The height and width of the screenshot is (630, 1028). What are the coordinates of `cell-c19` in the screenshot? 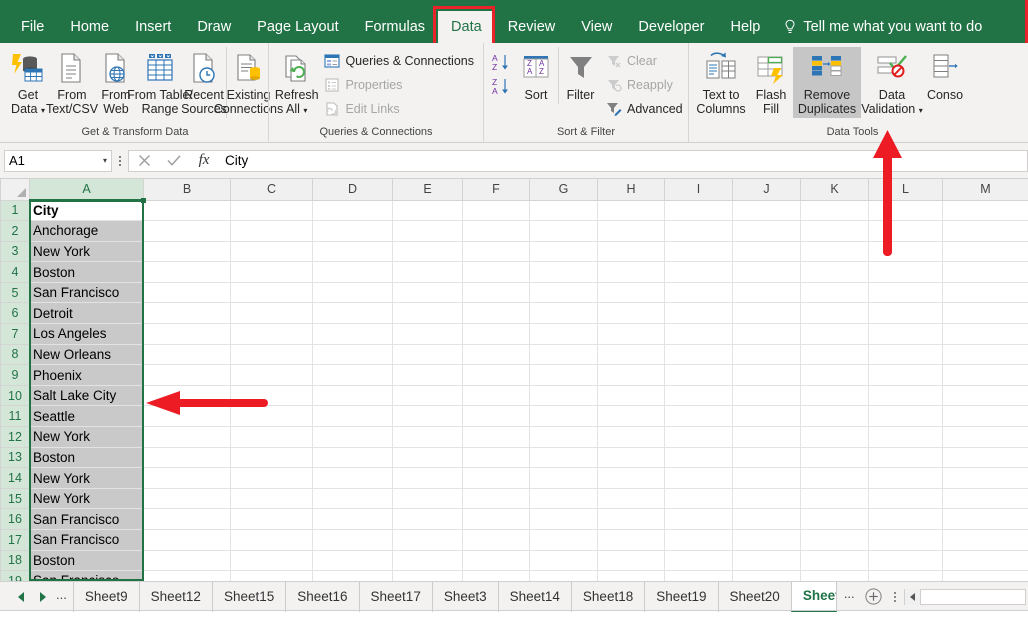 It's located at (271, 575).